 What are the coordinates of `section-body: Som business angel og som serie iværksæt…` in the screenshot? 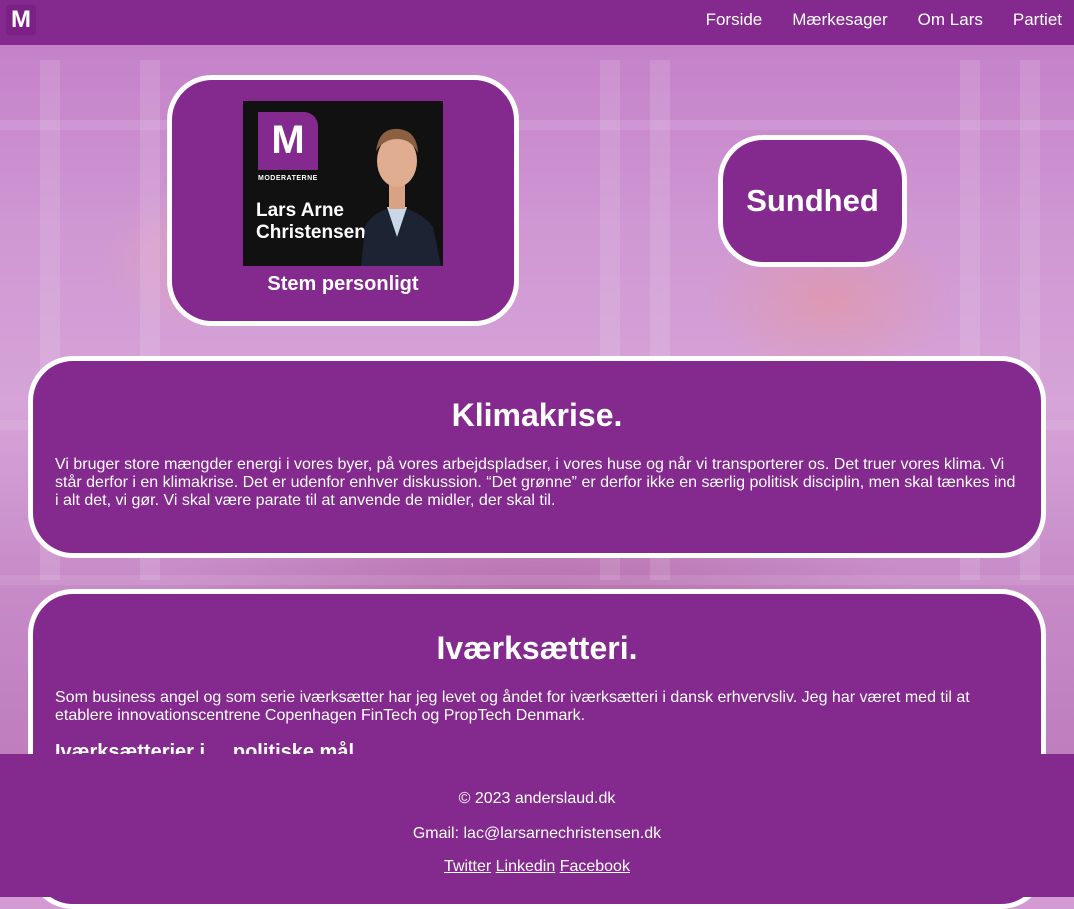 It's located at (512, 706).